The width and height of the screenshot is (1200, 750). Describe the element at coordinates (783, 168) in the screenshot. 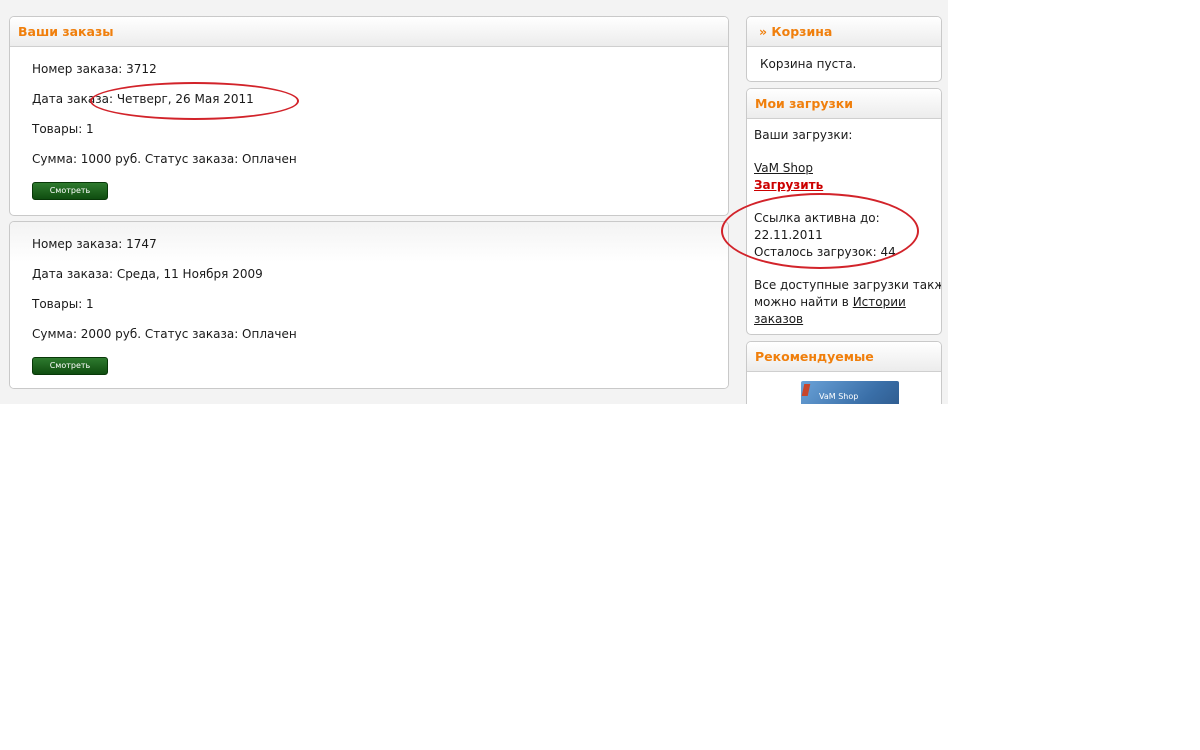

I see `product-download-link: VaM Shop` at that location.